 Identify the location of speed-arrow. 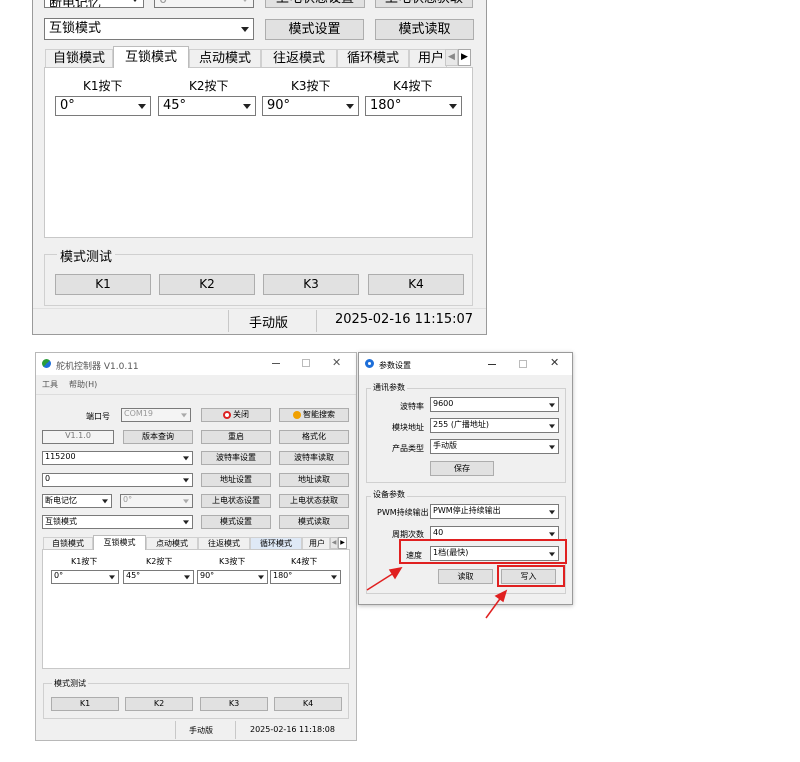
(384, 578).